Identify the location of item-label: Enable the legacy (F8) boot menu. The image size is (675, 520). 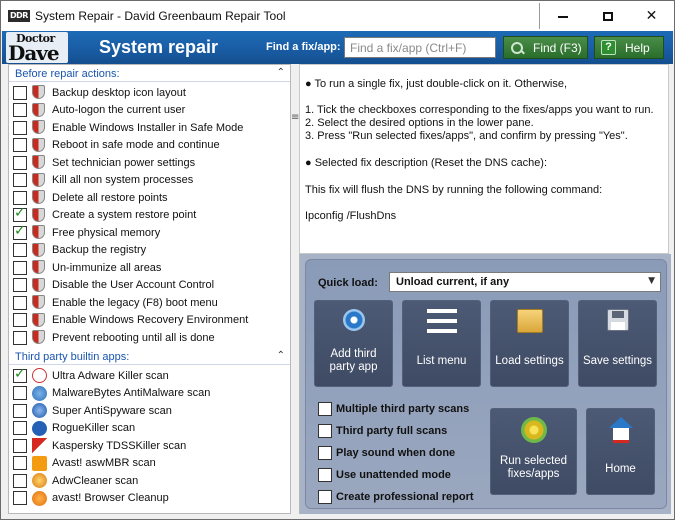
(135, 302).